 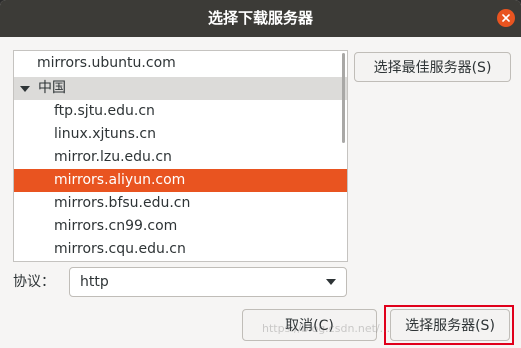 What do you see at coordinates (331, 282) in the screenshot?
I see `chevron-down-icon` at bounding box center [331, 282].